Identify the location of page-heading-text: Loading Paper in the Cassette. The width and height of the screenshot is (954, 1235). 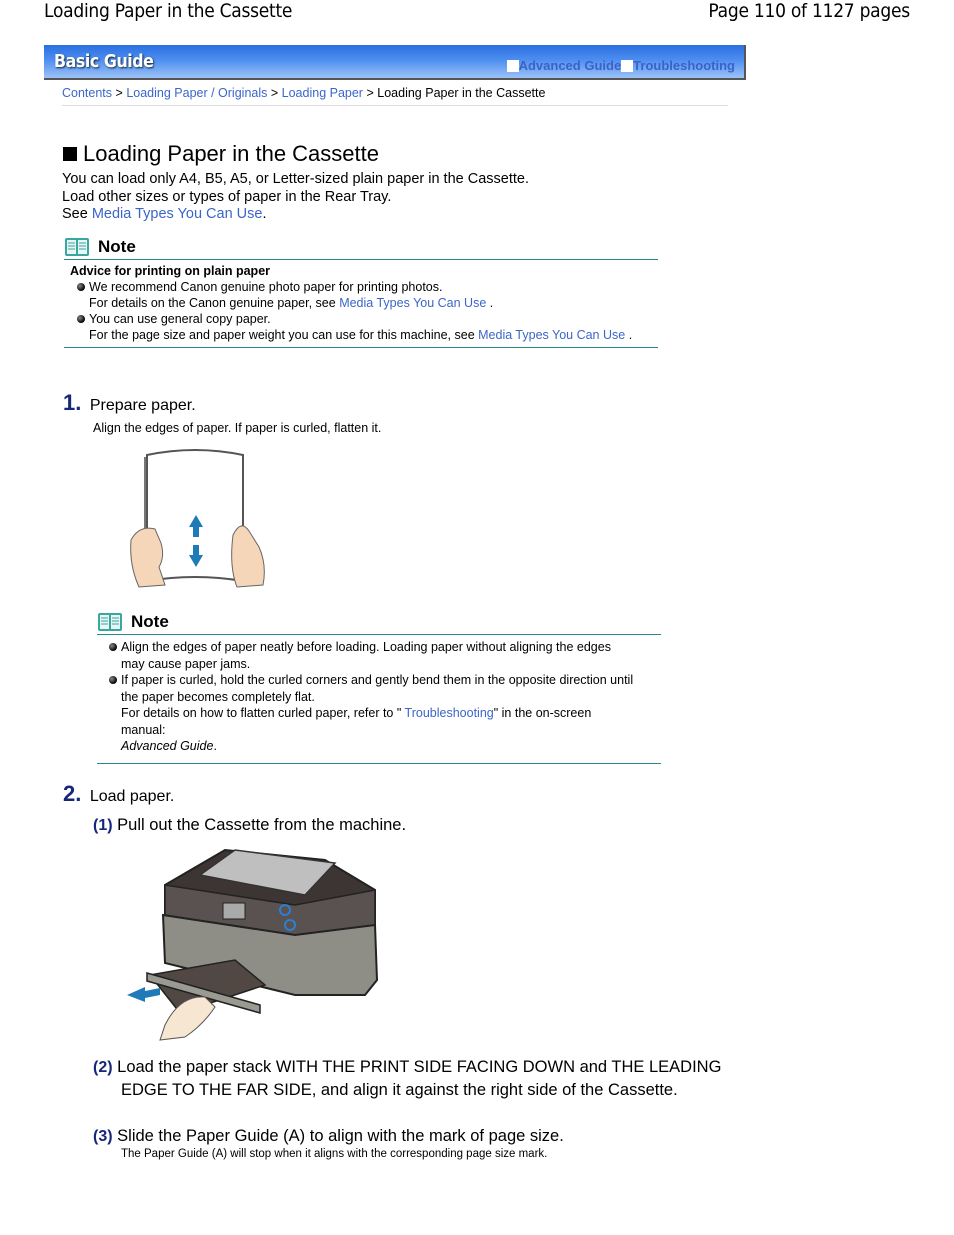
(231, 153).